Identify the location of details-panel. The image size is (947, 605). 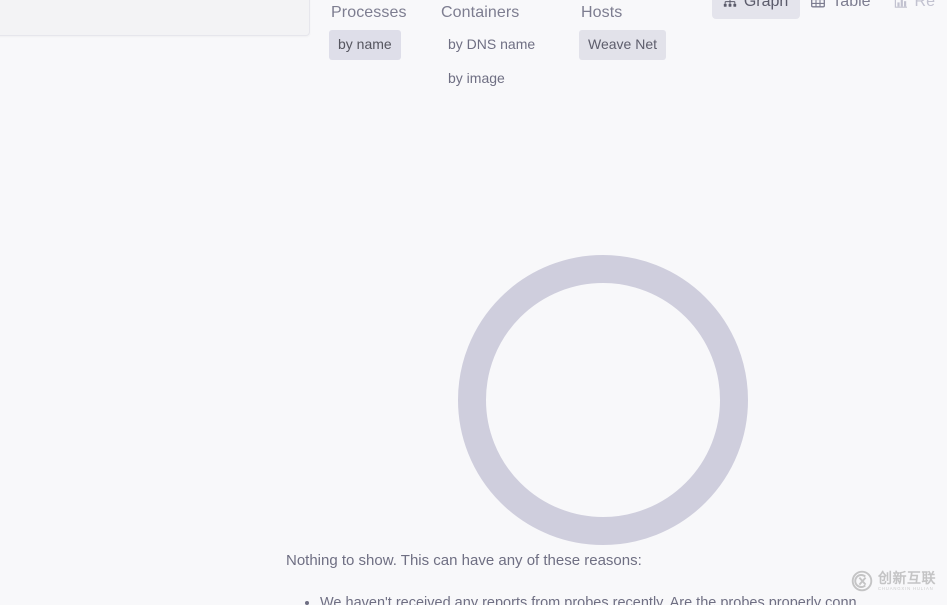
(155, 18).